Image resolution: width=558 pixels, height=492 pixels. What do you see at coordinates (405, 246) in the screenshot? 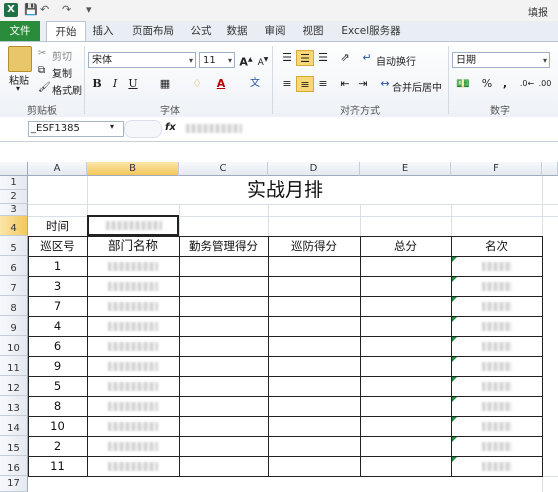
I see `header-total-score: 总分` at bounding box center [405, 246].